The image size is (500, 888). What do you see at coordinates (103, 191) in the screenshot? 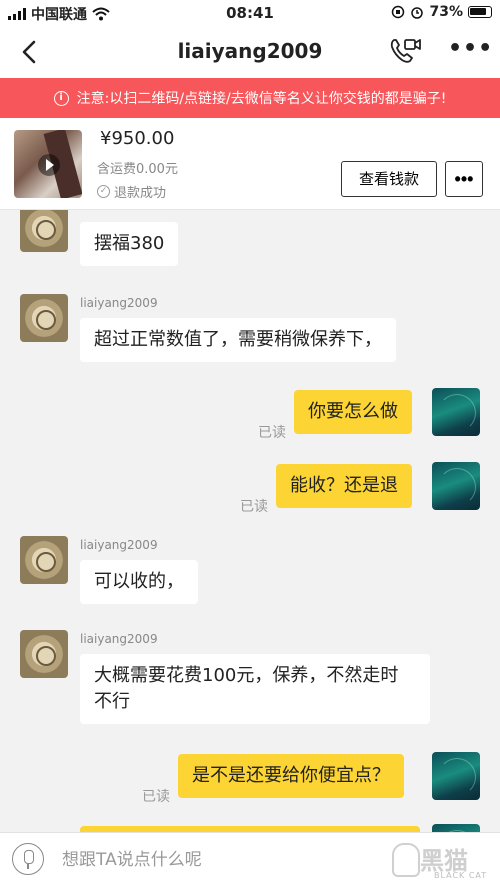
I see `check-circle-icon: ✓` at bounding box center [103, 191].